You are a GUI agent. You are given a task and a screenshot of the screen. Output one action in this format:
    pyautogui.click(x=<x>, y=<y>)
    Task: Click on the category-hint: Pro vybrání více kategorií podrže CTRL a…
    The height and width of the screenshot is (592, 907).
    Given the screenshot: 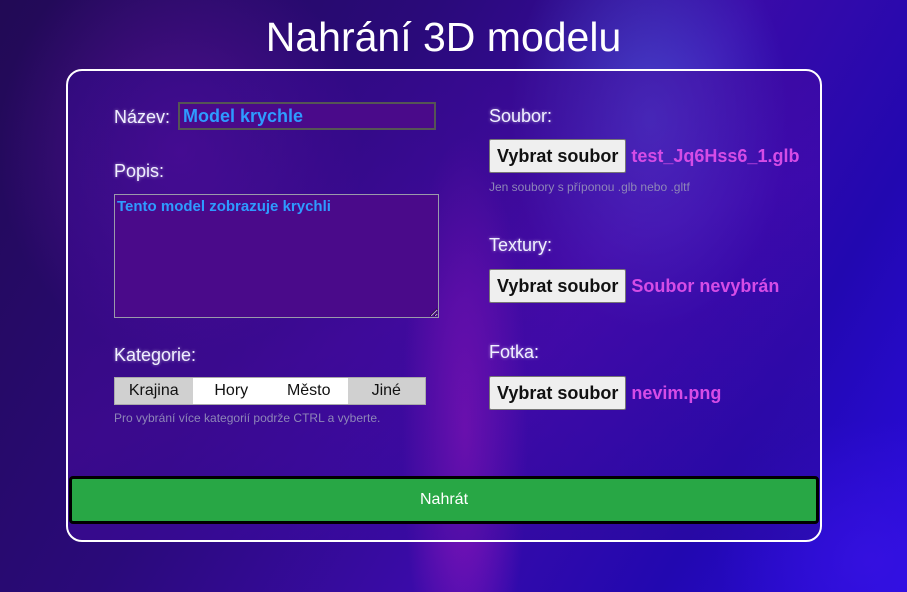 What is the action you would take?
    pyautogui.click(x=247, y=418)
    